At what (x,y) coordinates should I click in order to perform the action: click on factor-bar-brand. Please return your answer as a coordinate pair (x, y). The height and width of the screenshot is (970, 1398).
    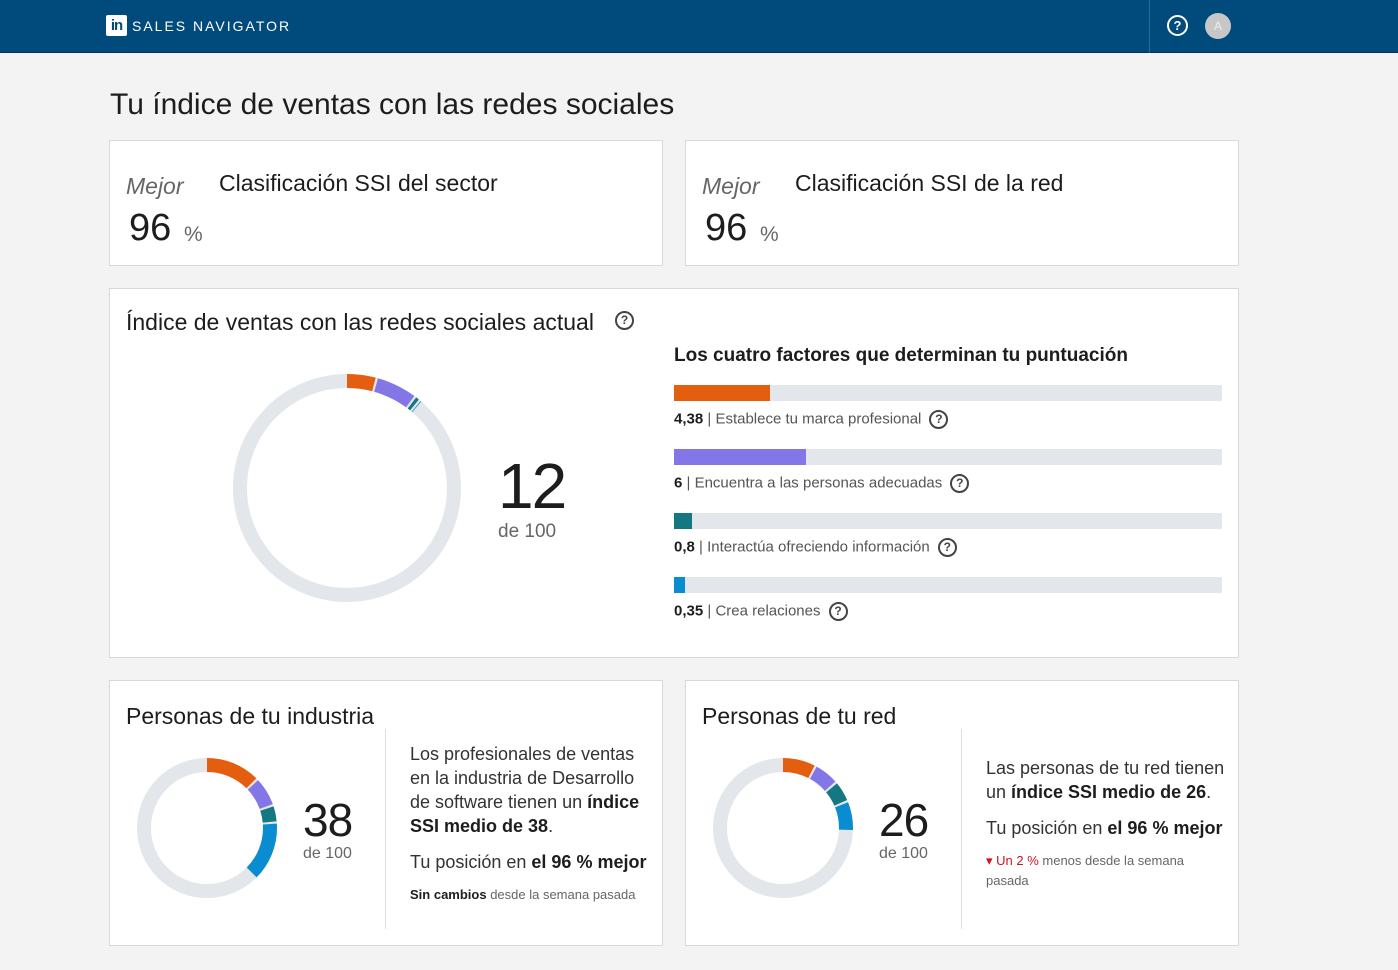
    Looking at the image, I should click on (948, 393).